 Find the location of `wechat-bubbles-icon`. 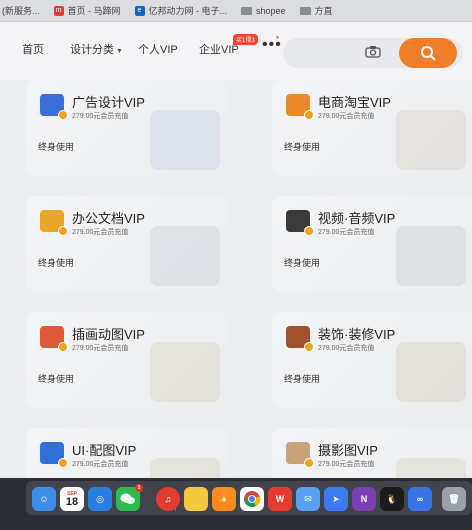

wechat-bubbles-icon is located at coordinates (127, 498).